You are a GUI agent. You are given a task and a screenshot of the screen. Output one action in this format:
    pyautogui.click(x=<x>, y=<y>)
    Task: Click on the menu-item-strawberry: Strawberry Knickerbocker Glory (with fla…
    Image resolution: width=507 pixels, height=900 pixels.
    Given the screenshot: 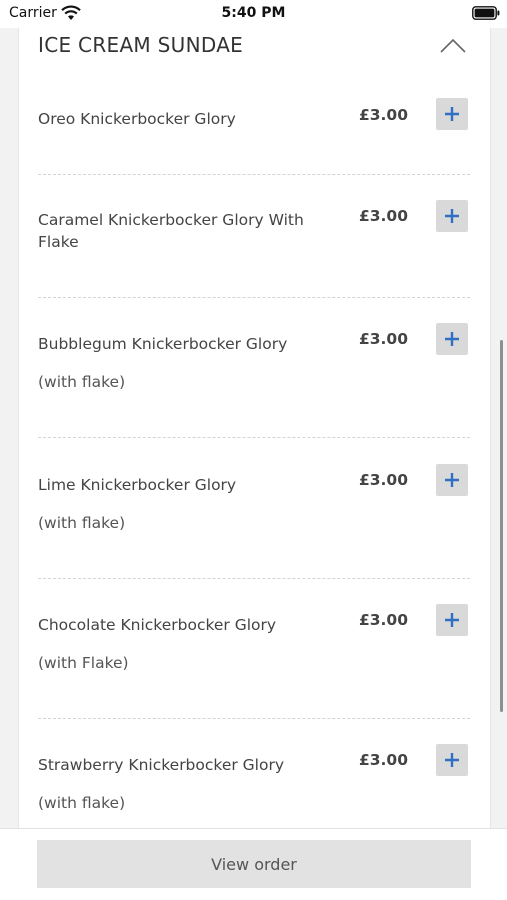 What is the action you would take?
    pyautogui.click(x=254, y=784)
    